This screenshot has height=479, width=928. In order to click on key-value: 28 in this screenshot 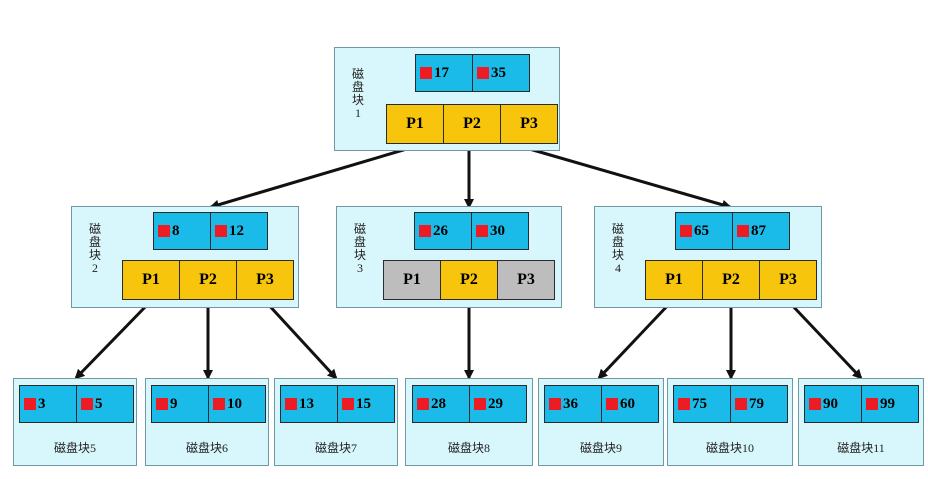, I will do `click(438, 403)`.